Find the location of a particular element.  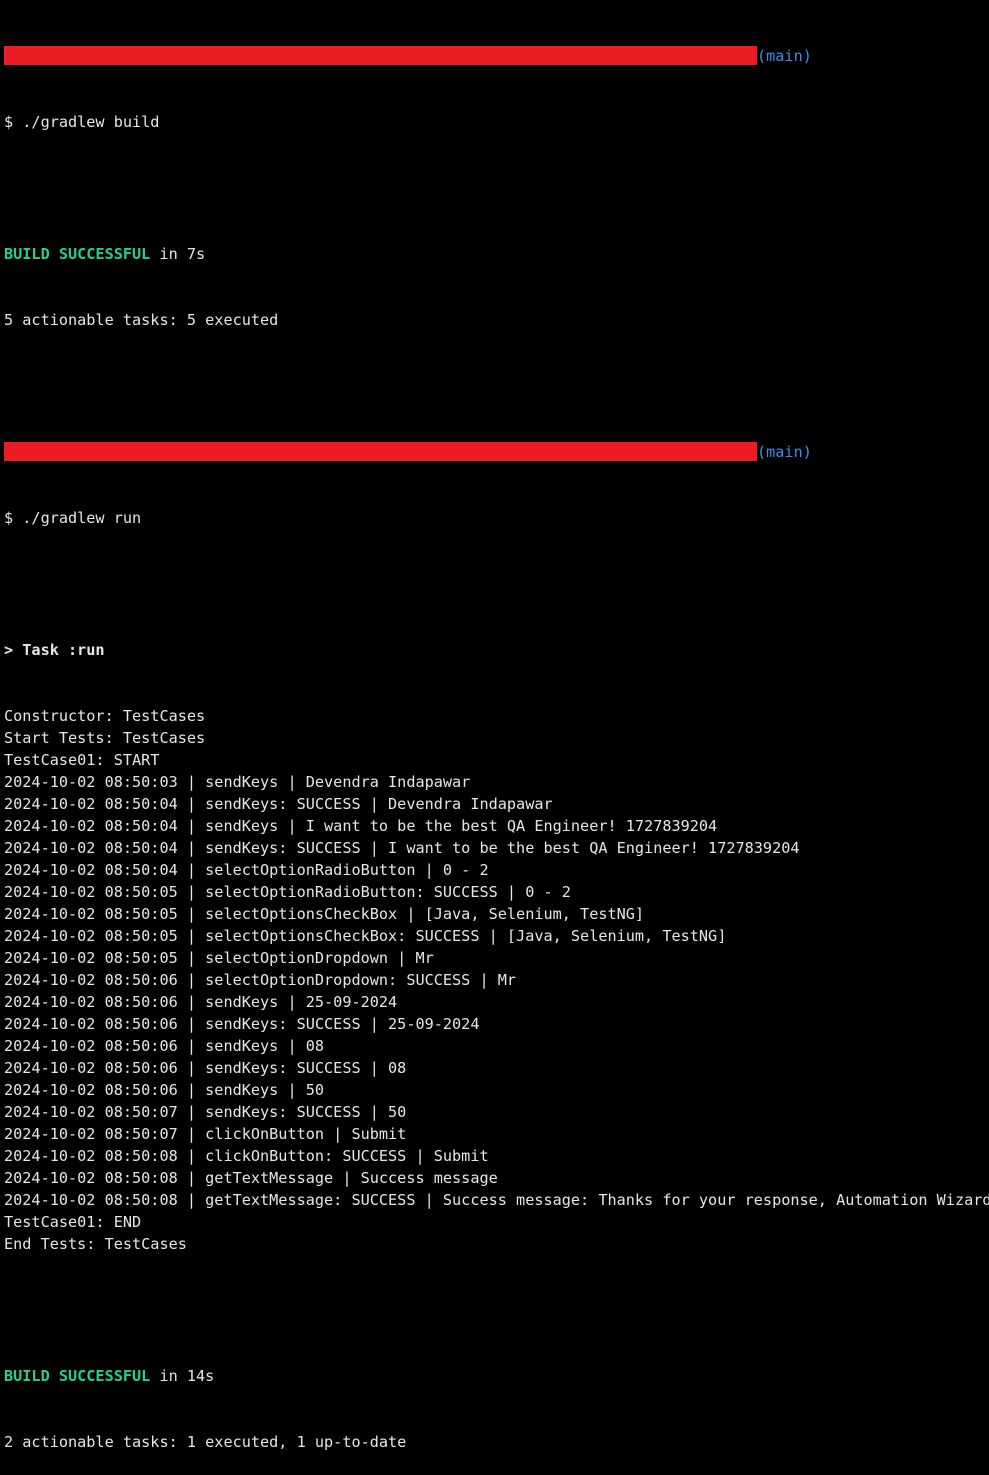

log-line: Constructor: TestCases is located at coordinates (105, 716).